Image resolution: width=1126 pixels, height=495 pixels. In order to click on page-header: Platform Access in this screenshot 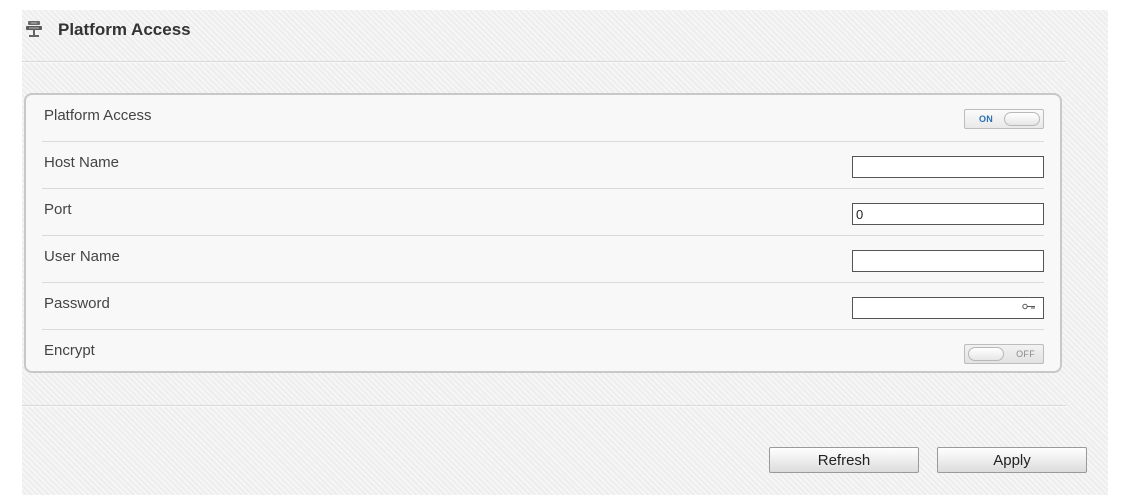, I will do `click(107, 30)`.